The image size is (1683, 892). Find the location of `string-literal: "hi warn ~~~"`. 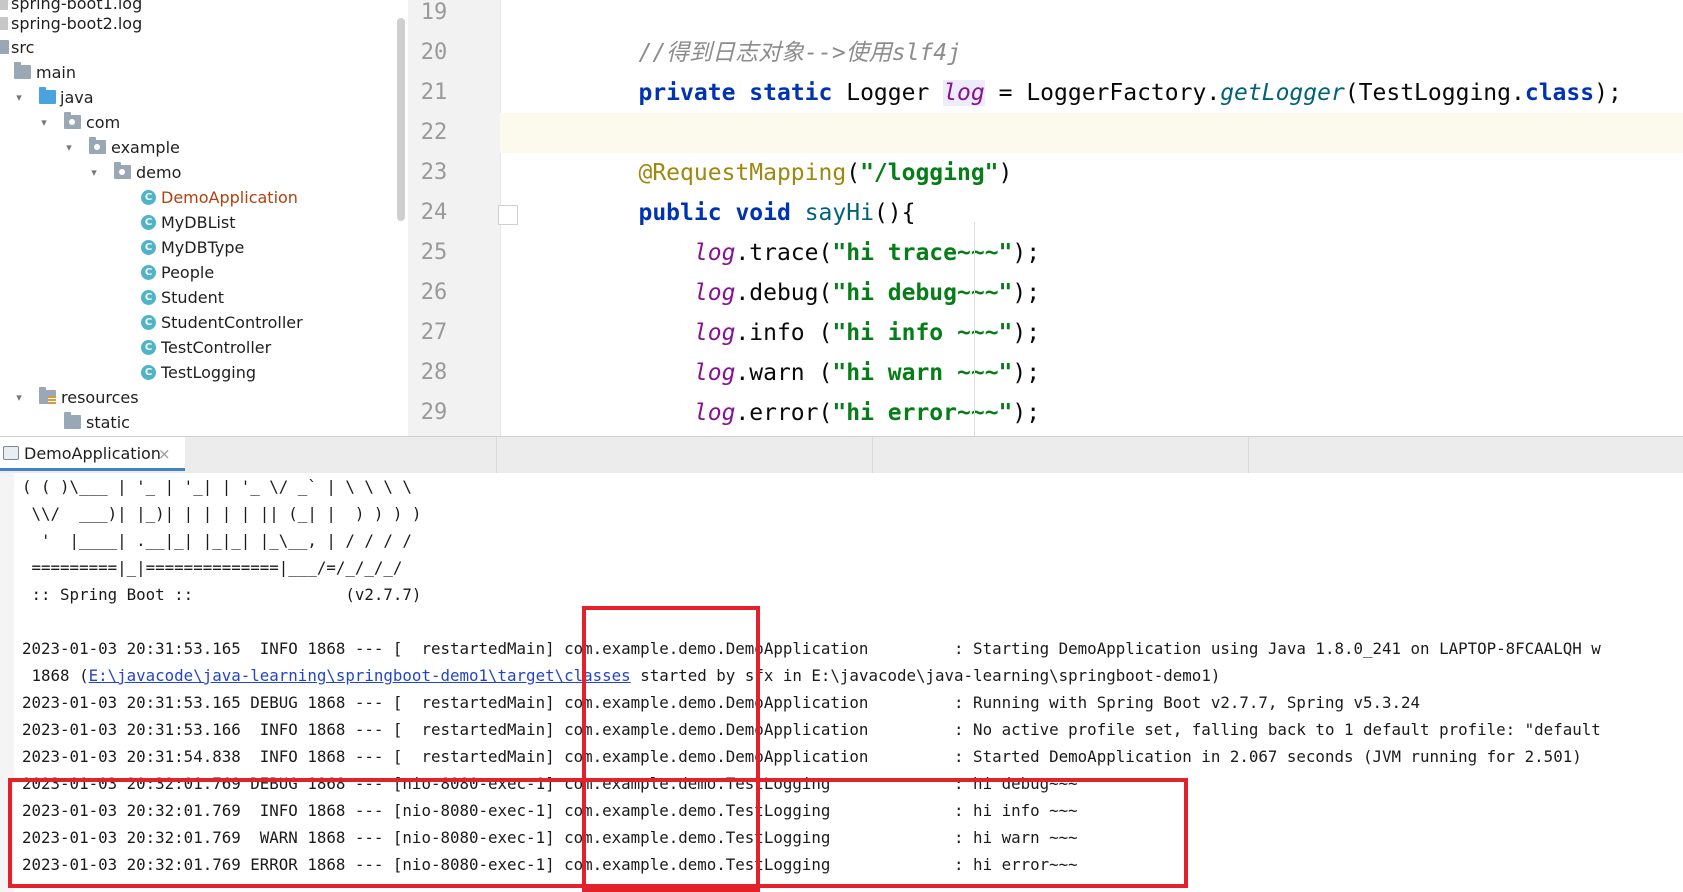

string-literal: "hi warn ~~~" is located at coordinates (922, 373).